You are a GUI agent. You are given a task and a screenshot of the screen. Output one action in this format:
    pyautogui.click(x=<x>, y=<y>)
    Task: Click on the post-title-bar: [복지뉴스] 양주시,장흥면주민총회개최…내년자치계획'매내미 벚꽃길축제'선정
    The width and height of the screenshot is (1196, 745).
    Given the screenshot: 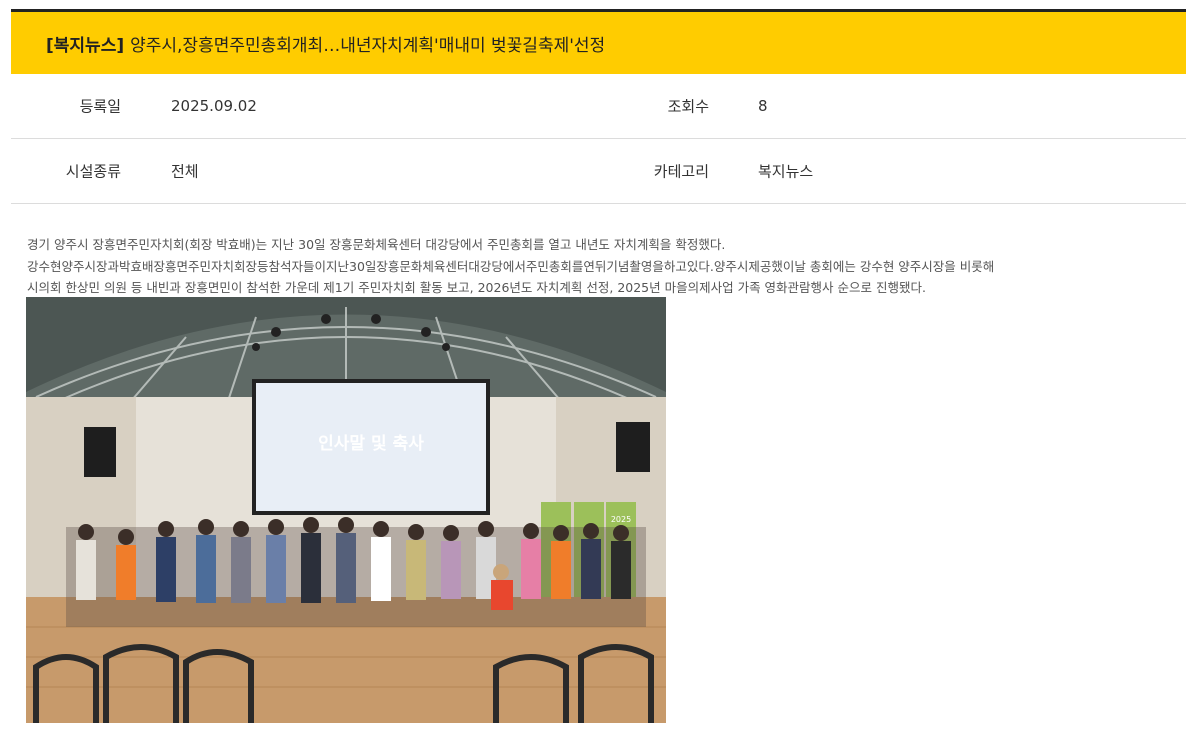 What is the action you would take?
    pyautogui.click(x=598, y=43)
    